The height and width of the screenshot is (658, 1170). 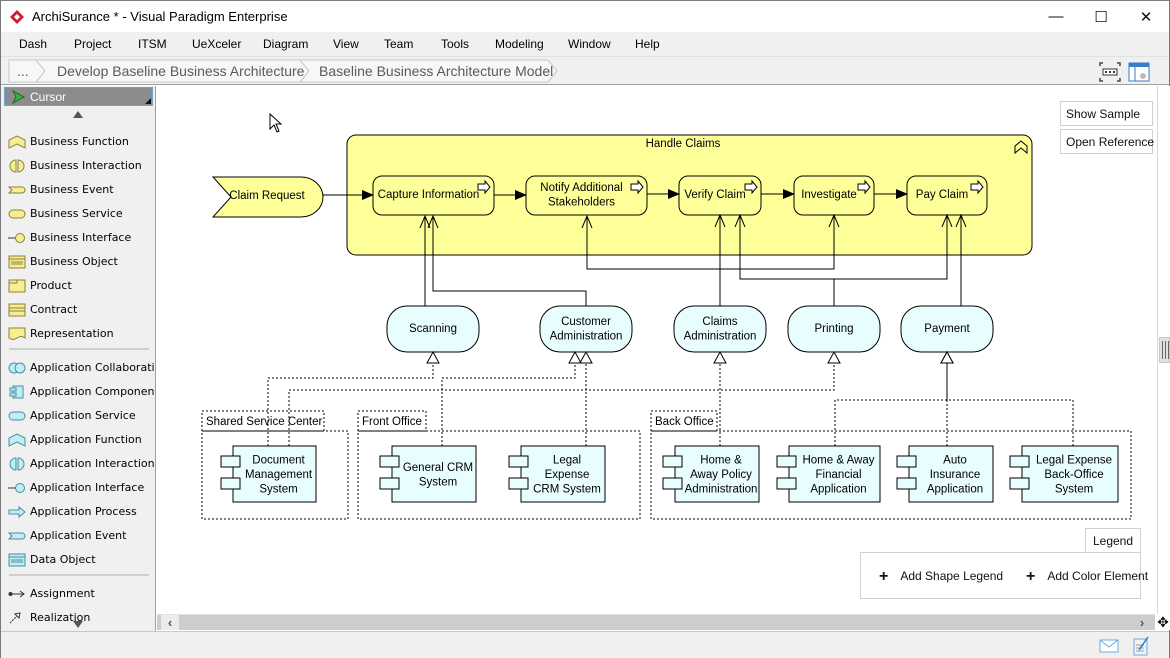 What do you see at coordinates (285, 44) in the screenshot?
I see `menu-diagram: Diagram` at bounding box center [285, 44].